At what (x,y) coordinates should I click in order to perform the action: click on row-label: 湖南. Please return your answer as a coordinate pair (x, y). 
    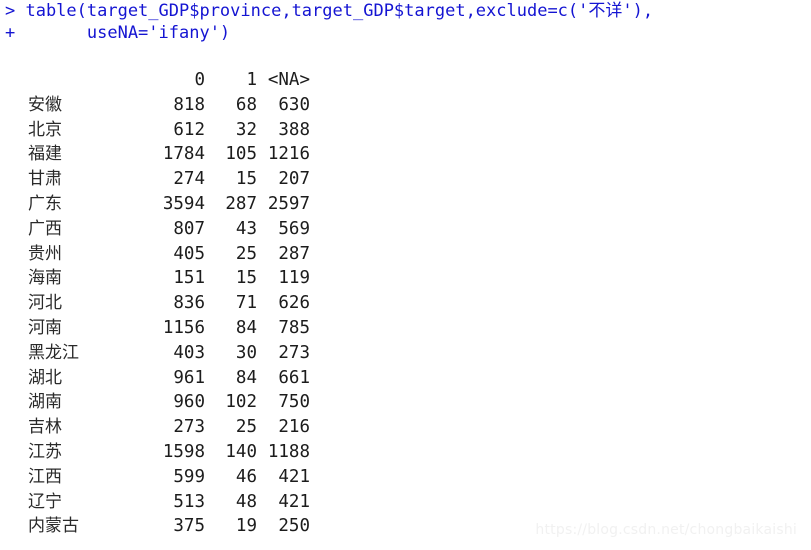
    Looking at the image, I should click on (45, 402).